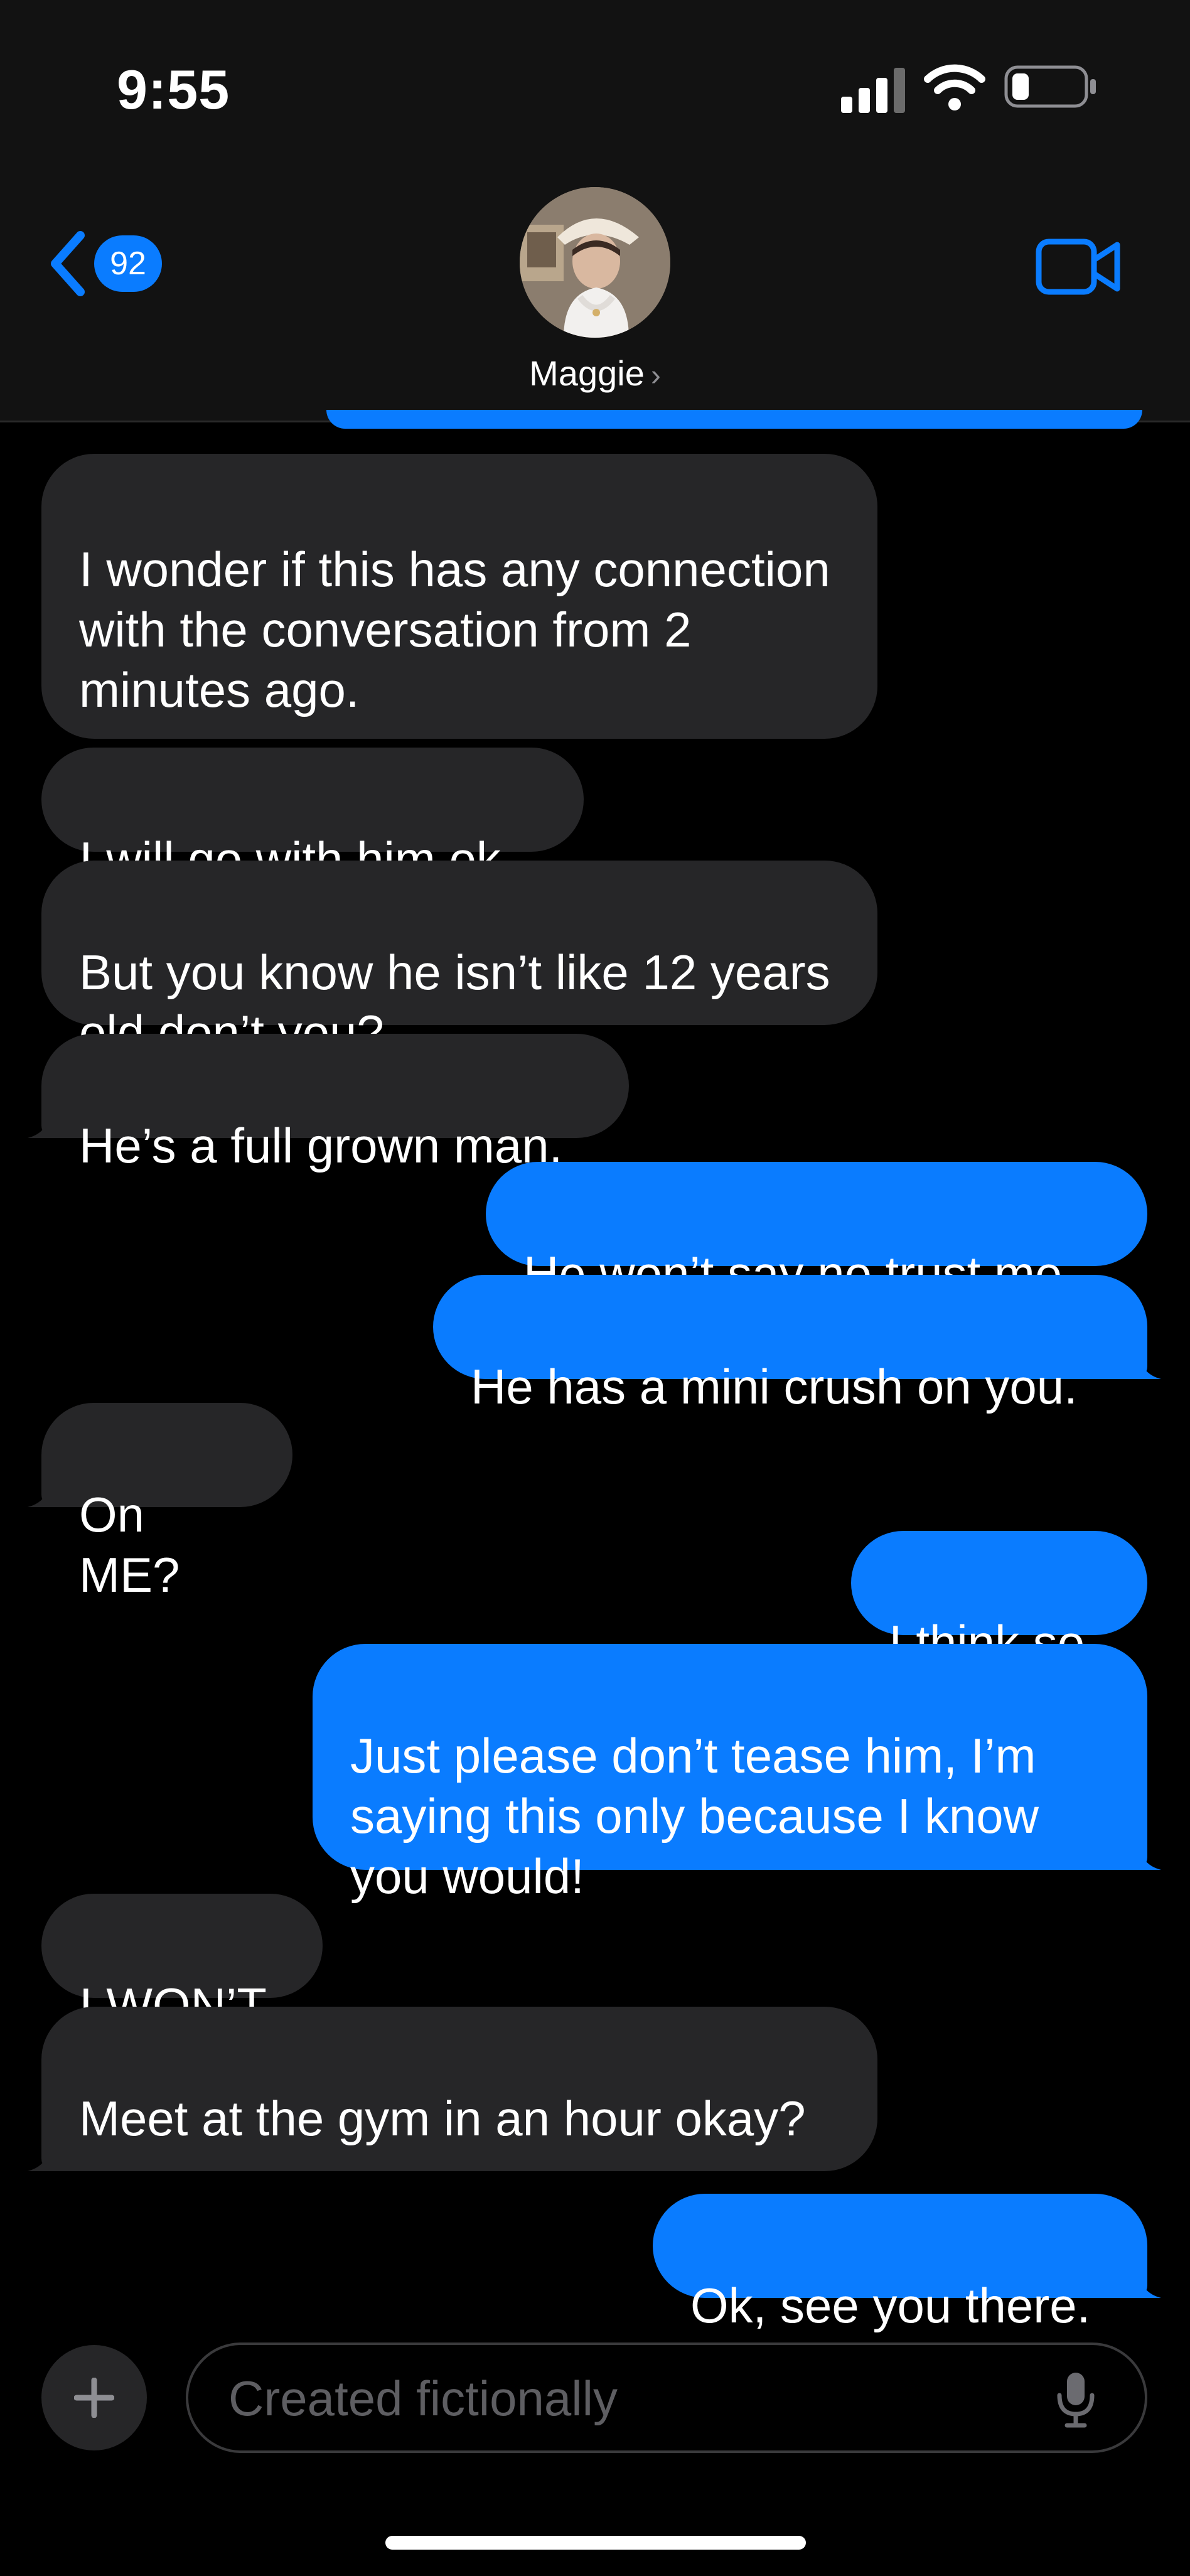  I want to click on avatar-photo, so click(595, 262).